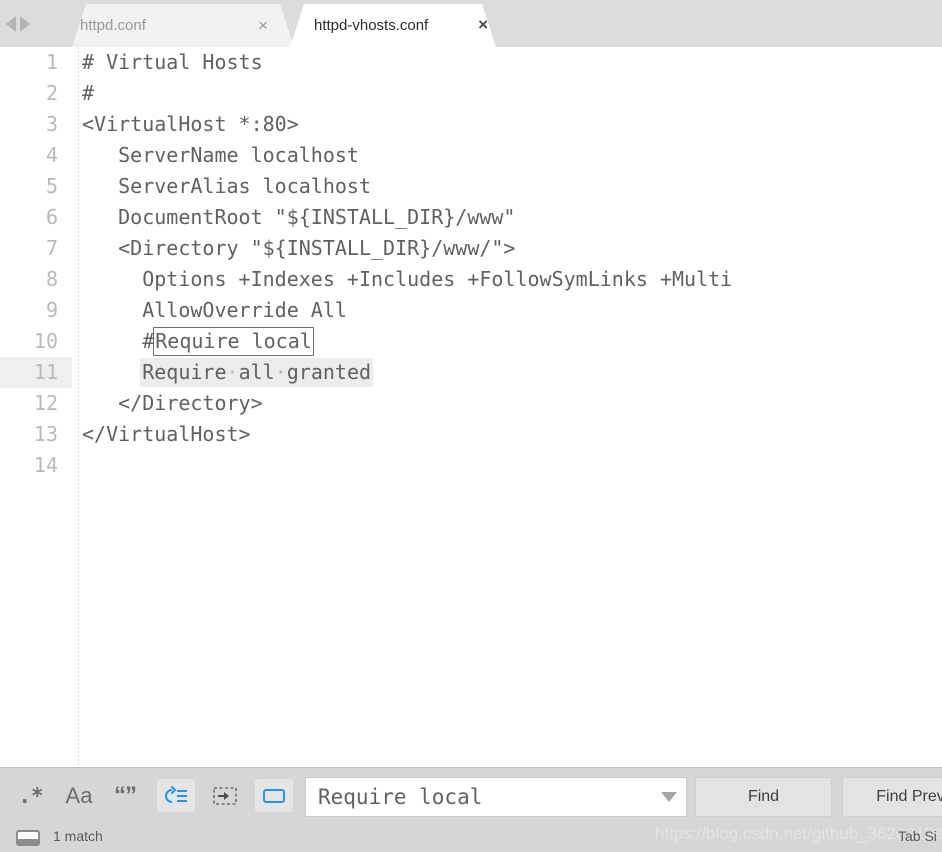 The width and height of the screenshot is (942, 852). I want to click on line-number: 9, so click(51, 310).